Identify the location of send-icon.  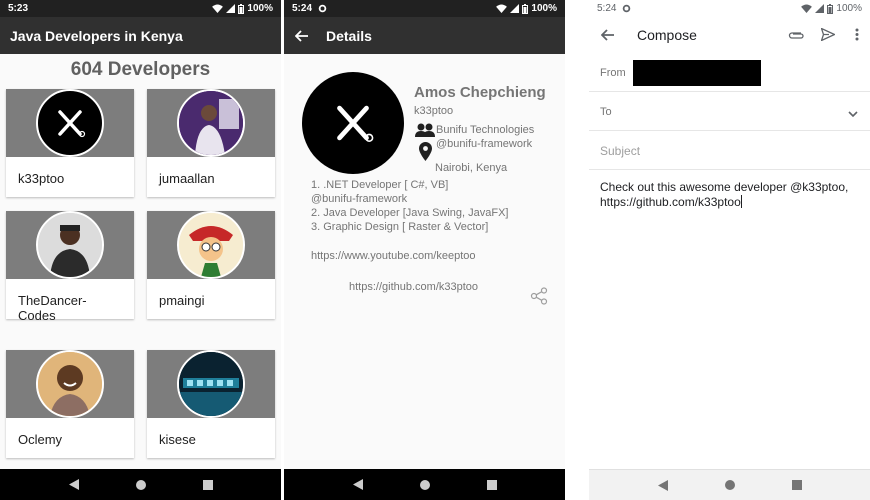
(828, 34).